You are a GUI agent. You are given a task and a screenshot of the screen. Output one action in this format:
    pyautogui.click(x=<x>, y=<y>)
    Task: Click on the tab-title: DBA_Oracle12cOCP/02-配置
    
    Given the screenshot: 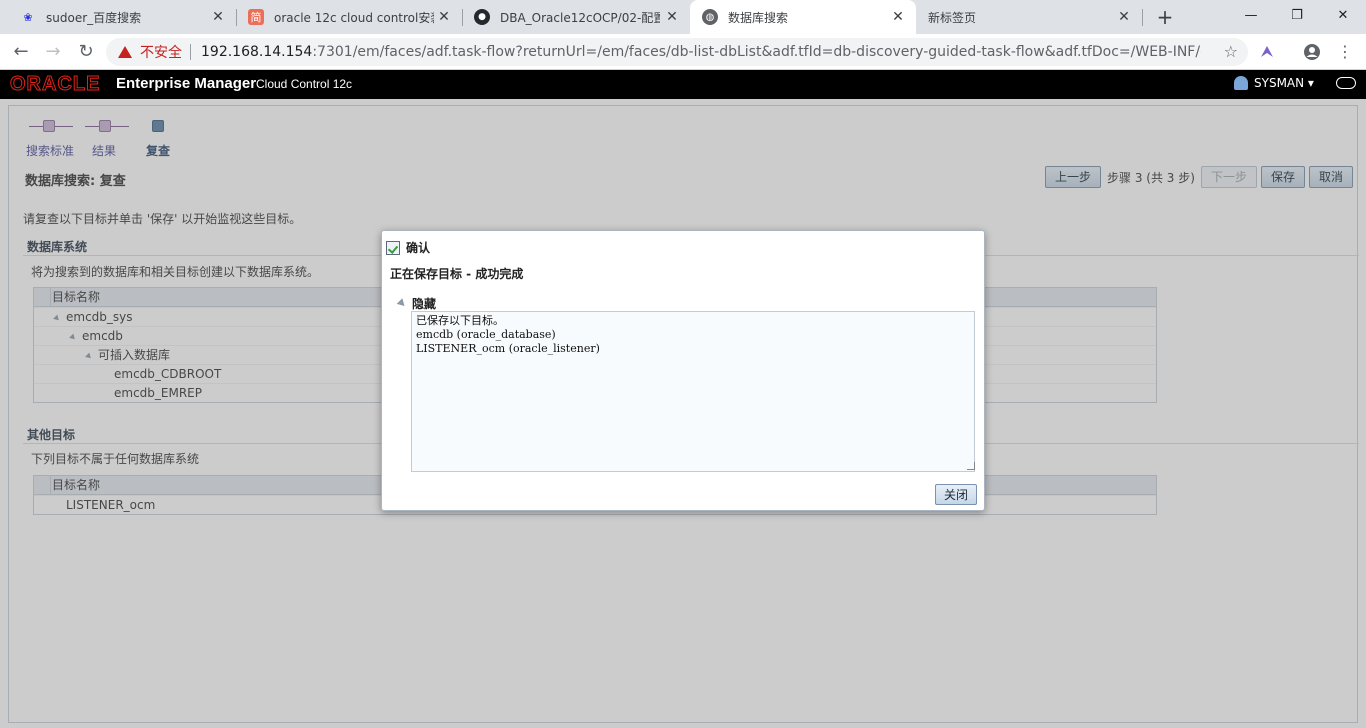 What is the action you would take?
    pyautogui.click(x=580, y=17)
    